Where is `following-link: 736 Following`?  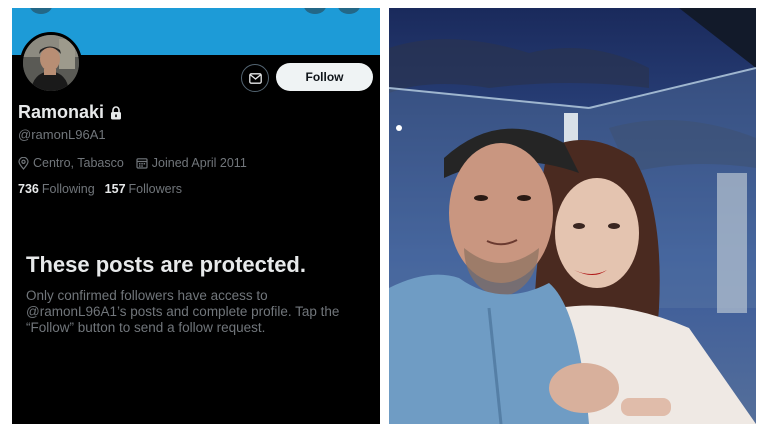 following-link: 736 Following is located at coordinates (56, 189).